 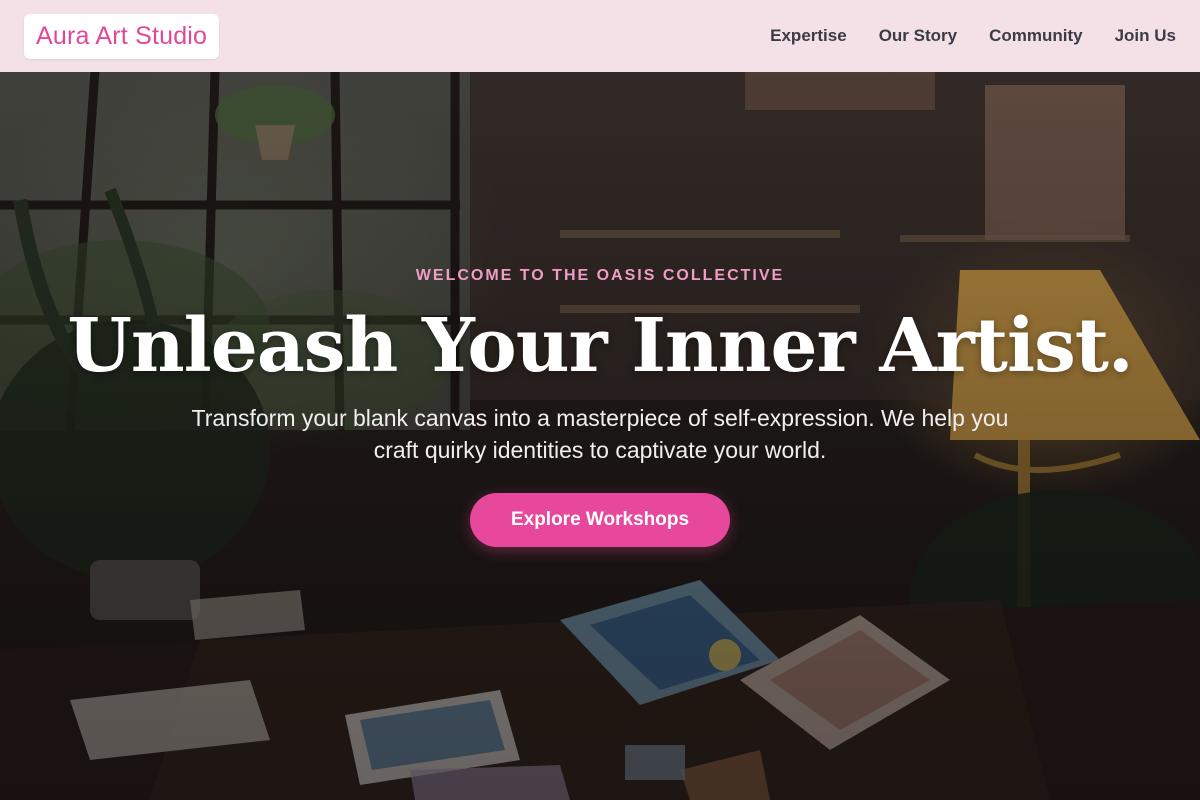 What do you see at coordinates (122, 36) in the screenshot?
I see `brand-logo: Aura Art Studio` at bounding box center [122, 36].